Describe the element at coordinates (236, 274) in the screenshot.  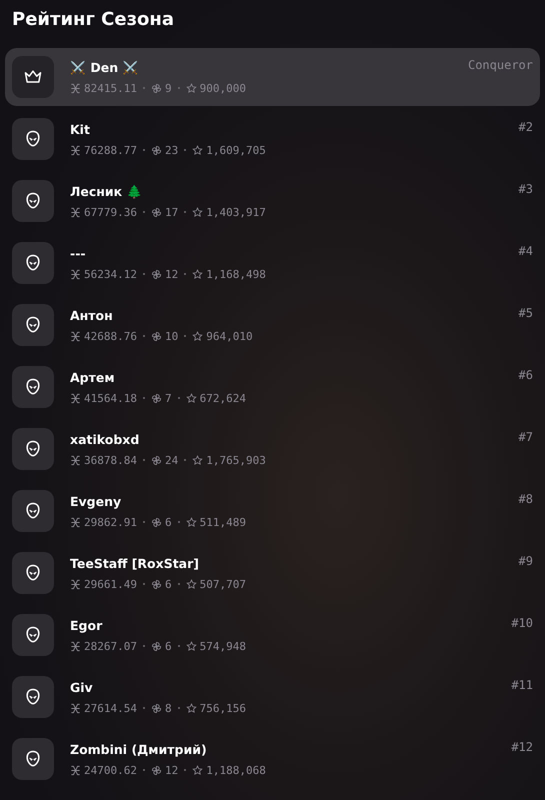
I see `stars-value: 1,168,498` at that location.